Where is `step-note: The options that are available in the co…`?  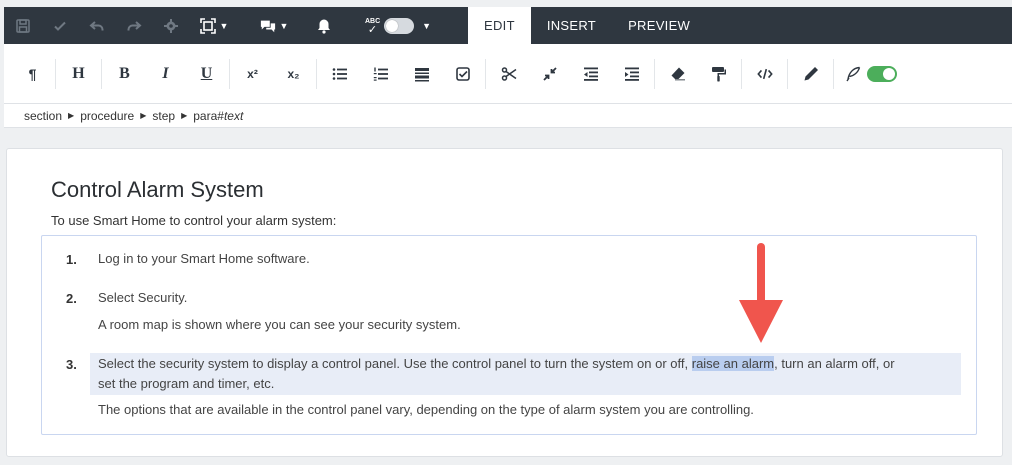
step-note: The options that are available in the co… is located at coordinates (426, 410).